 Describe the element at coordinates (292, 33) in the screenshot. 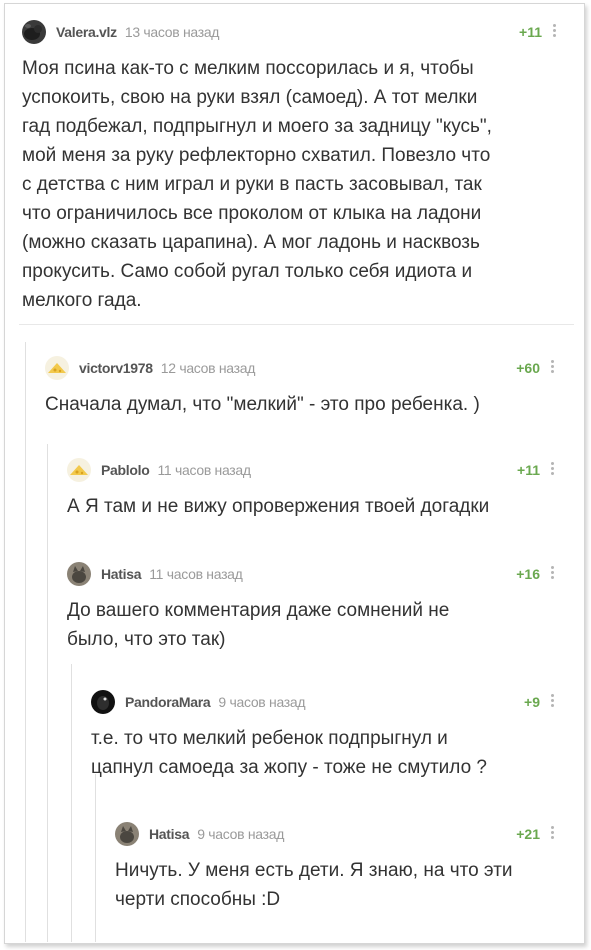

I see `comment-header: Valera.vlz 13 часов назад +11` at that location.